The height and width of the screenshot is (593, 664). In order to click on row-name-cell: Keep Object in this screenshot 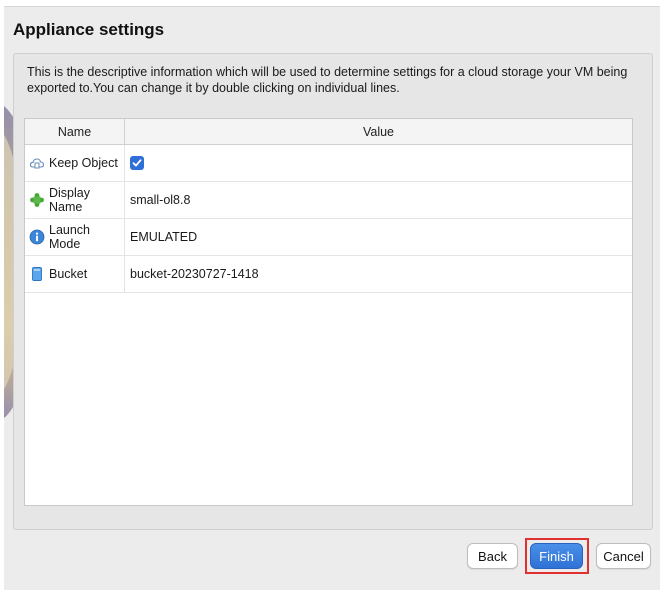, I will do `click(75, 163)`.